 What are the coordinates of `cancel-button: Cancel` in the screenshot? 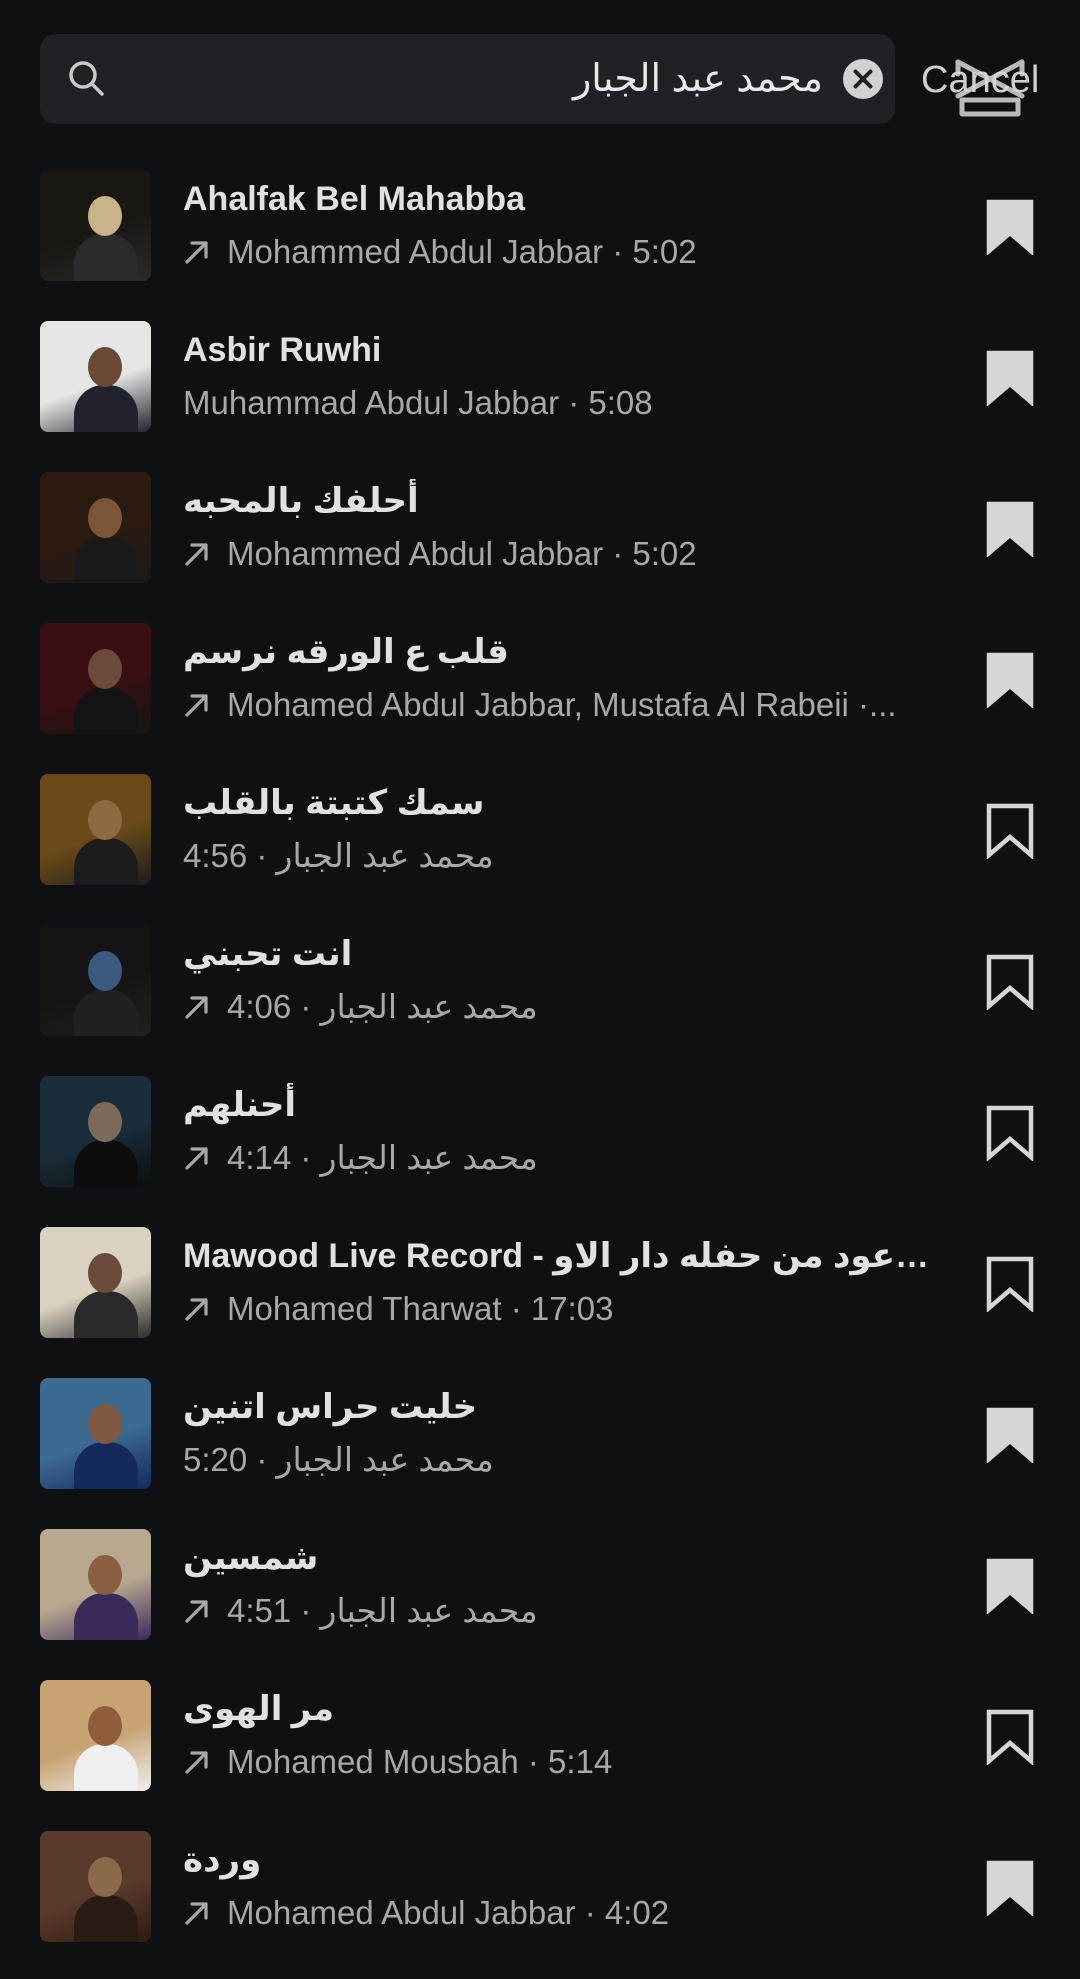 It's located at (980, 80).